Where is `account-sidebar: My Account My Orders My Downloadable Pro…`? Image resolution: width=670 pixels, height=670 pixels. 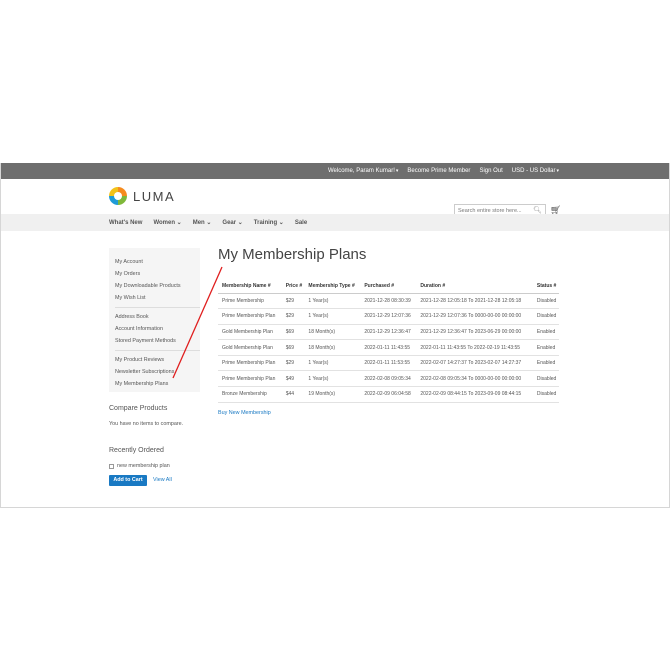
account-sidebar: My Account My Orders My Downloadable Pro… is located at coordinates (154, 320).